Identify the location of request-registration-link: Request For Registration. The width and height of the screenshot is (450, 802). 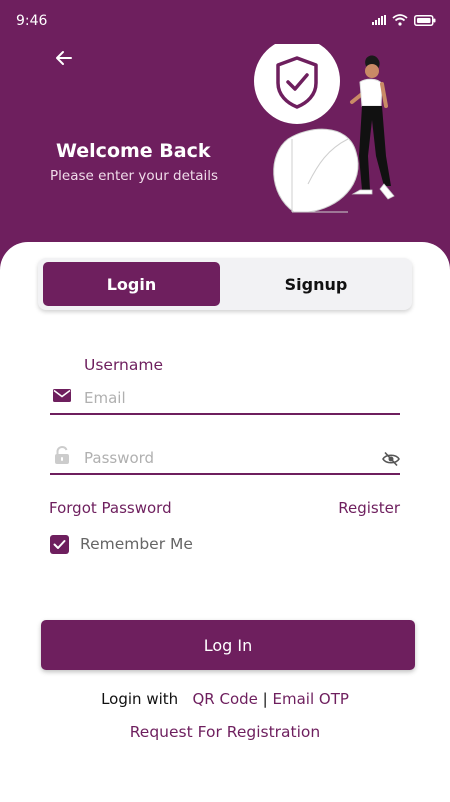
(225, 732).